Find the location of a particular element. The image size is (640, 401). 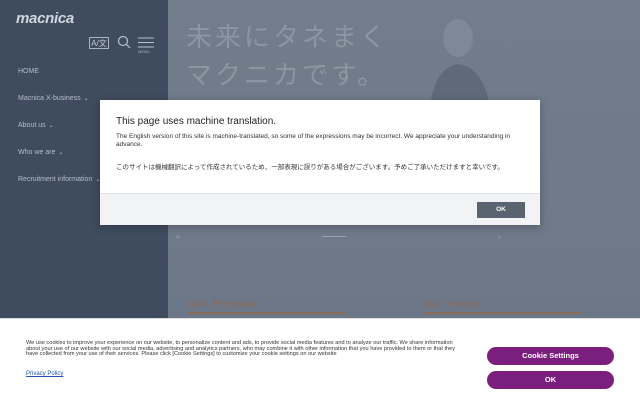

slider-next-icon: › is located at coordinates (499, 237).